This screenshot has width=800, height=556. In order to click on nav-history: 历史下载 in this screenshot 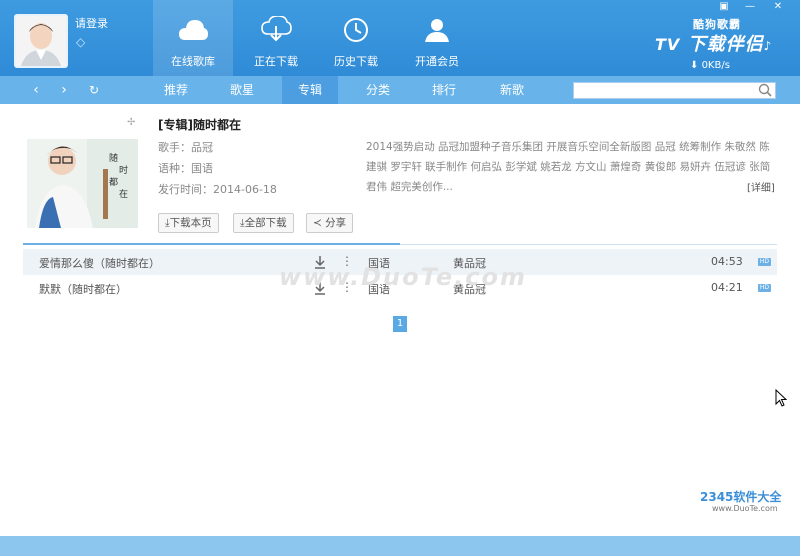, I will do `click(356, 38)`.